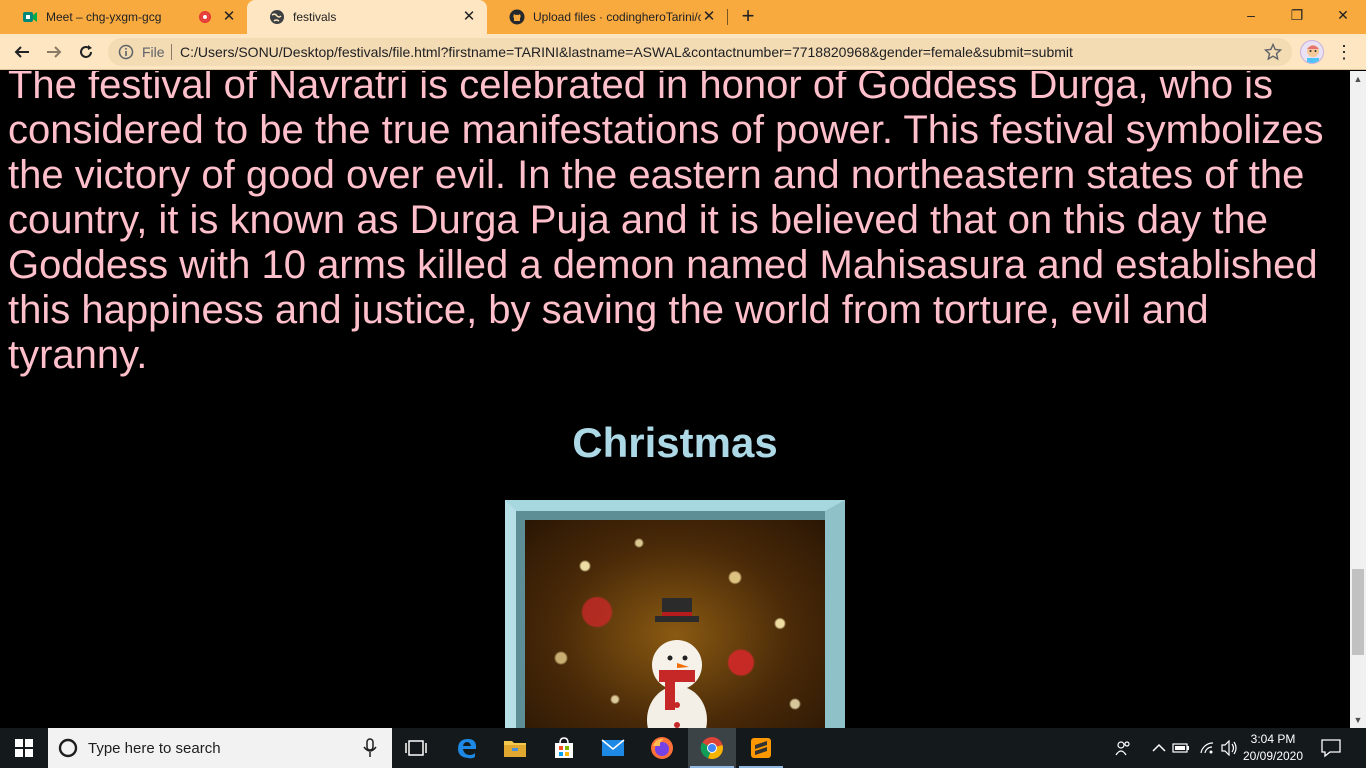  I want to click on bookmark-star-icon, so click(1273, 52).